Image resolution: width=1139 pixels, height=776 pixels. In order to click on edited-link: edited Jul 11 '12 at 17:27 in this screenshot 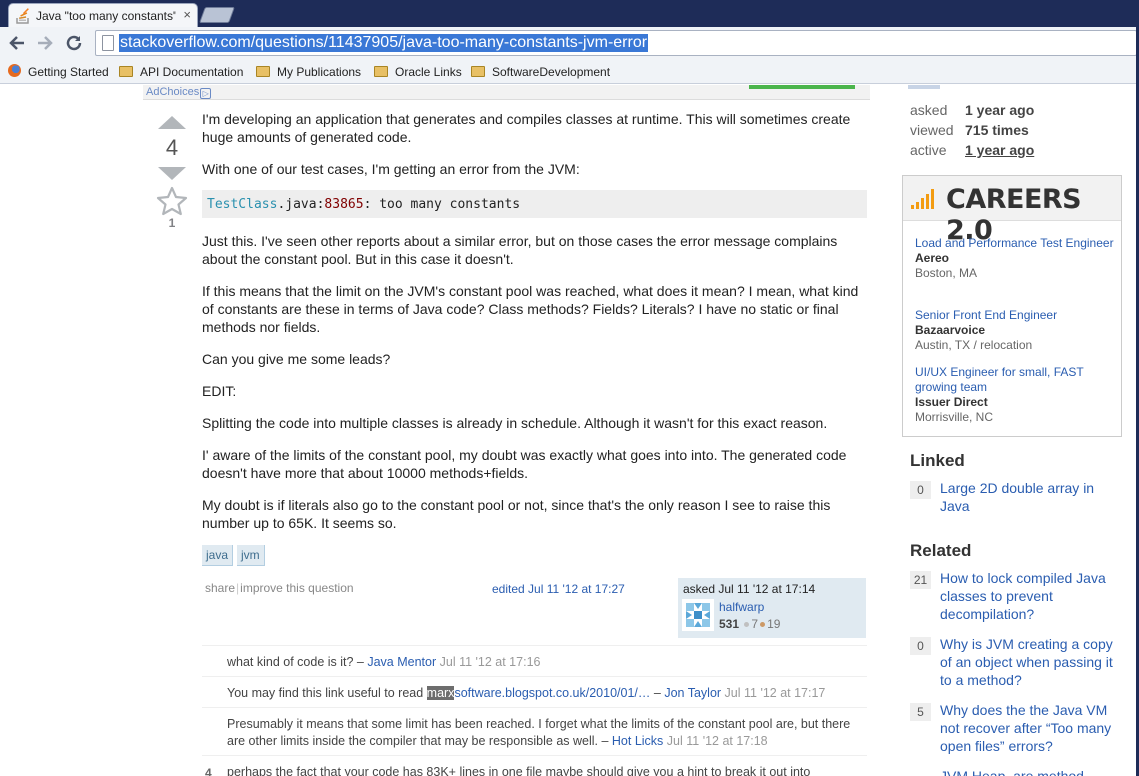, I will do `click(558, 589)`.